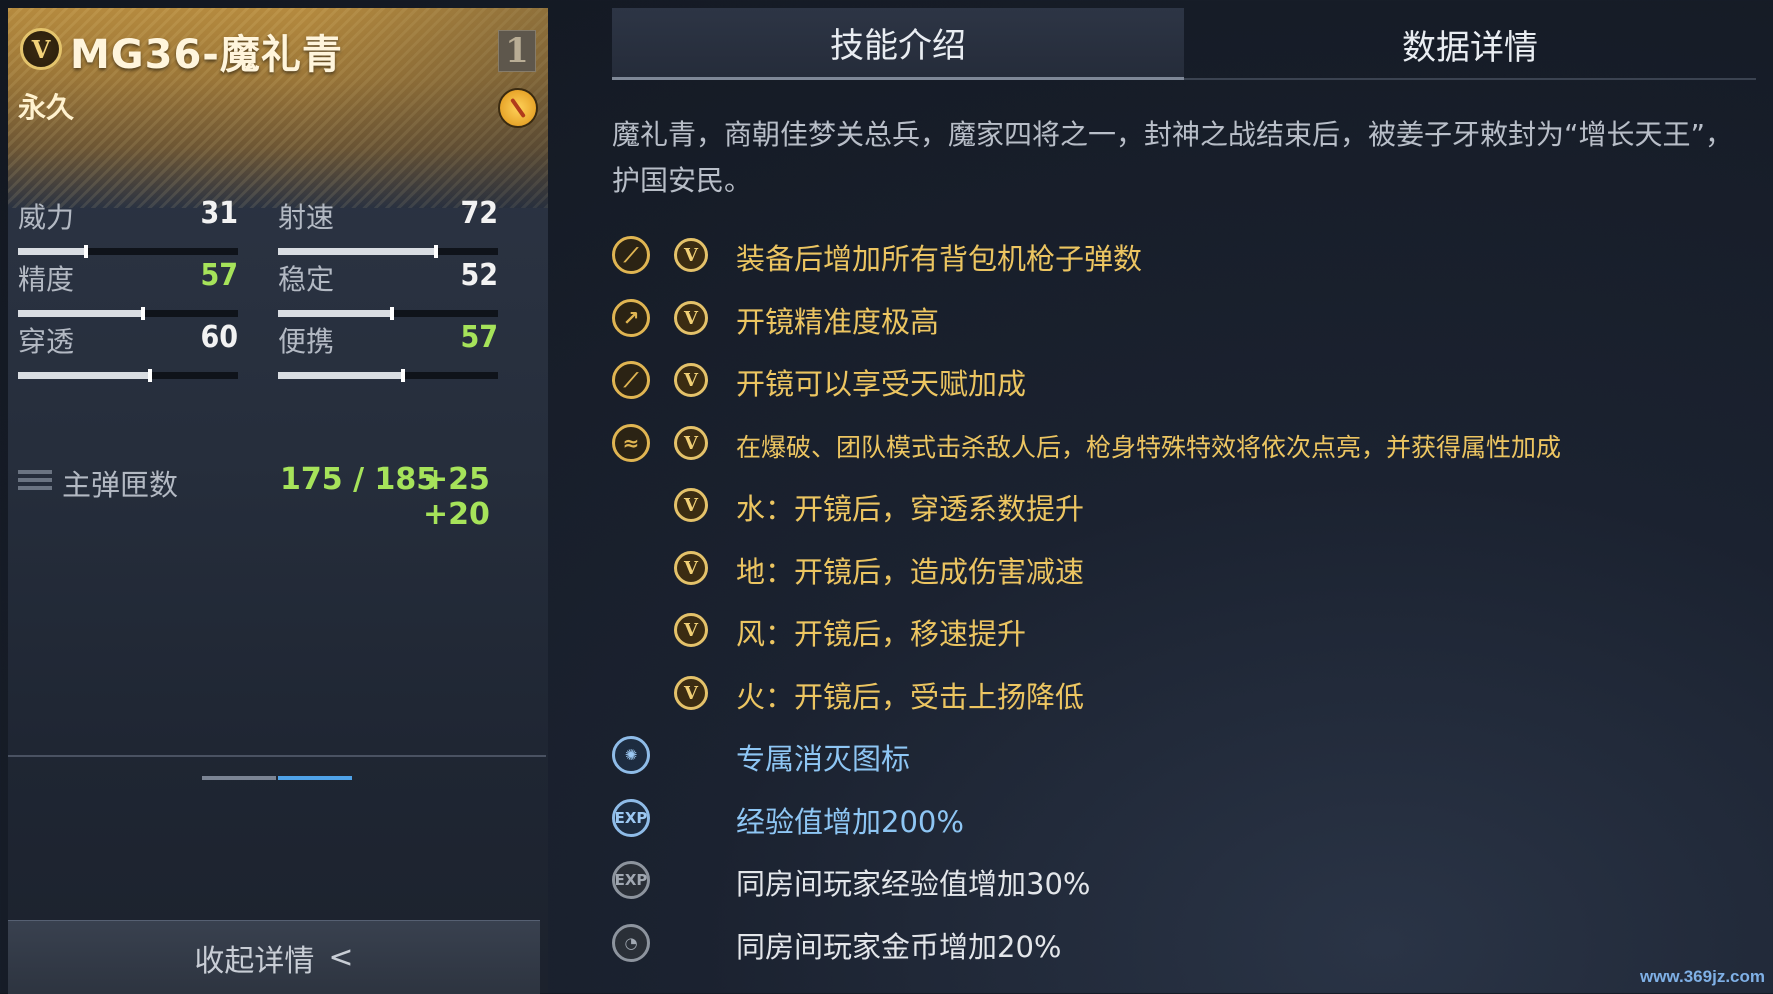 The height and width of the screenshot is (994, 1773). I want to click on skill-text: 地：开镜后，造成伤害减速, so click(910, 572).